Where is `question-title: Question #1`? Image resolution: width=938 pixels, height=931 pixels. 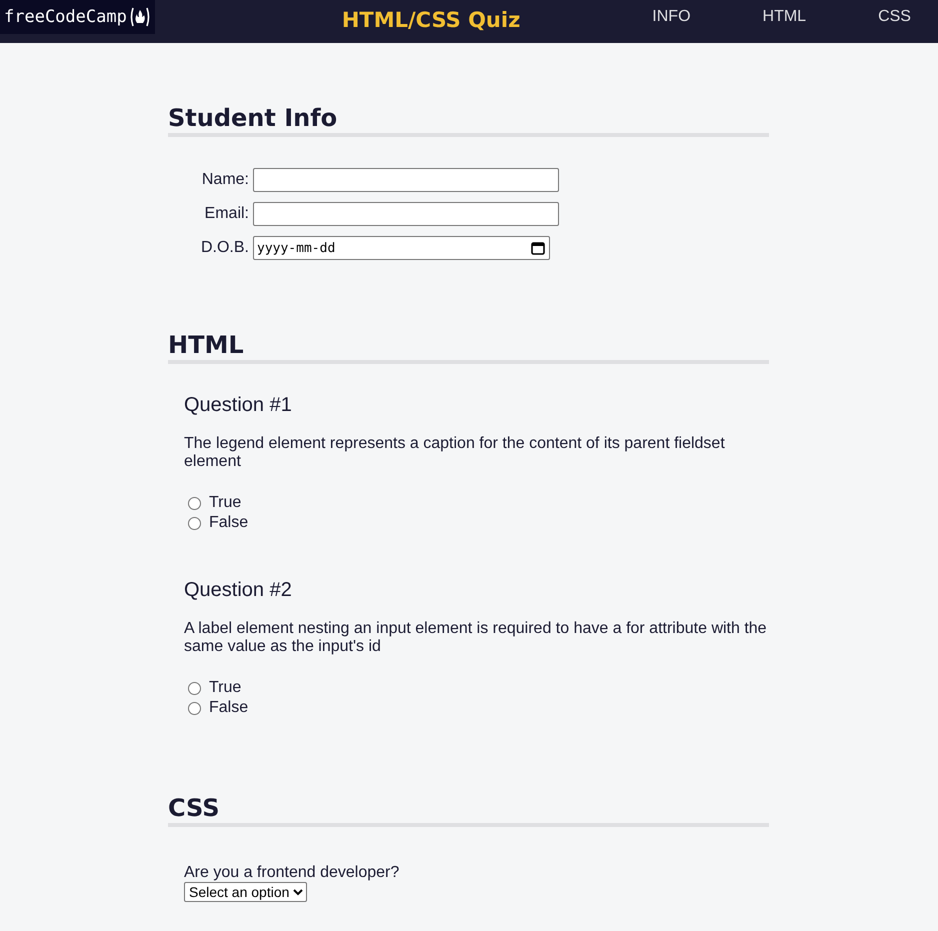
question-title: Question #1 is located at coordinates (238, 405).